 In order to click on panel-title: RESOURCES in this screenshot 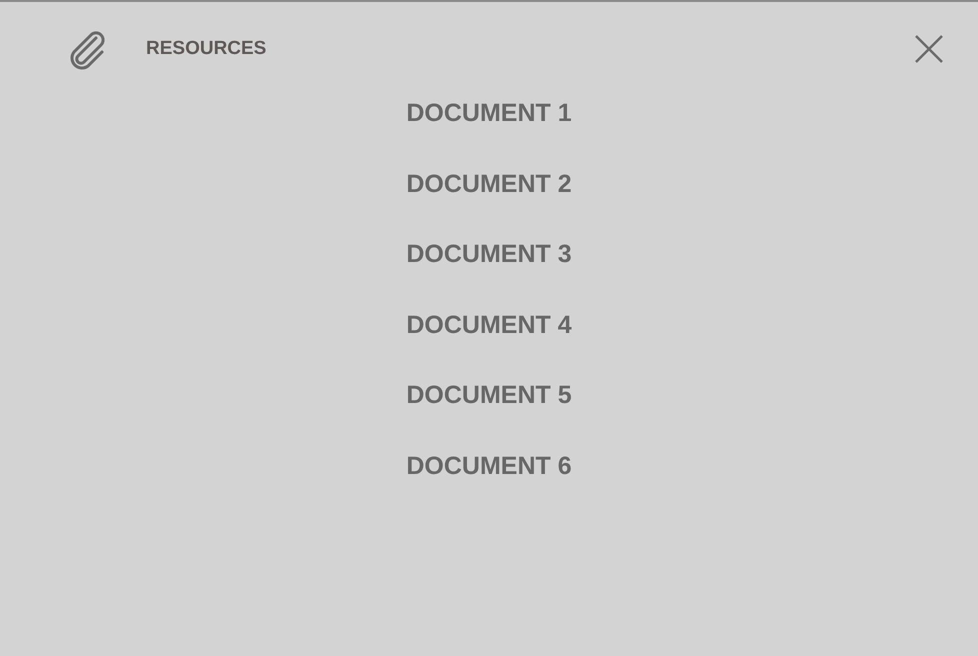, I will do `click(207, 49)`.